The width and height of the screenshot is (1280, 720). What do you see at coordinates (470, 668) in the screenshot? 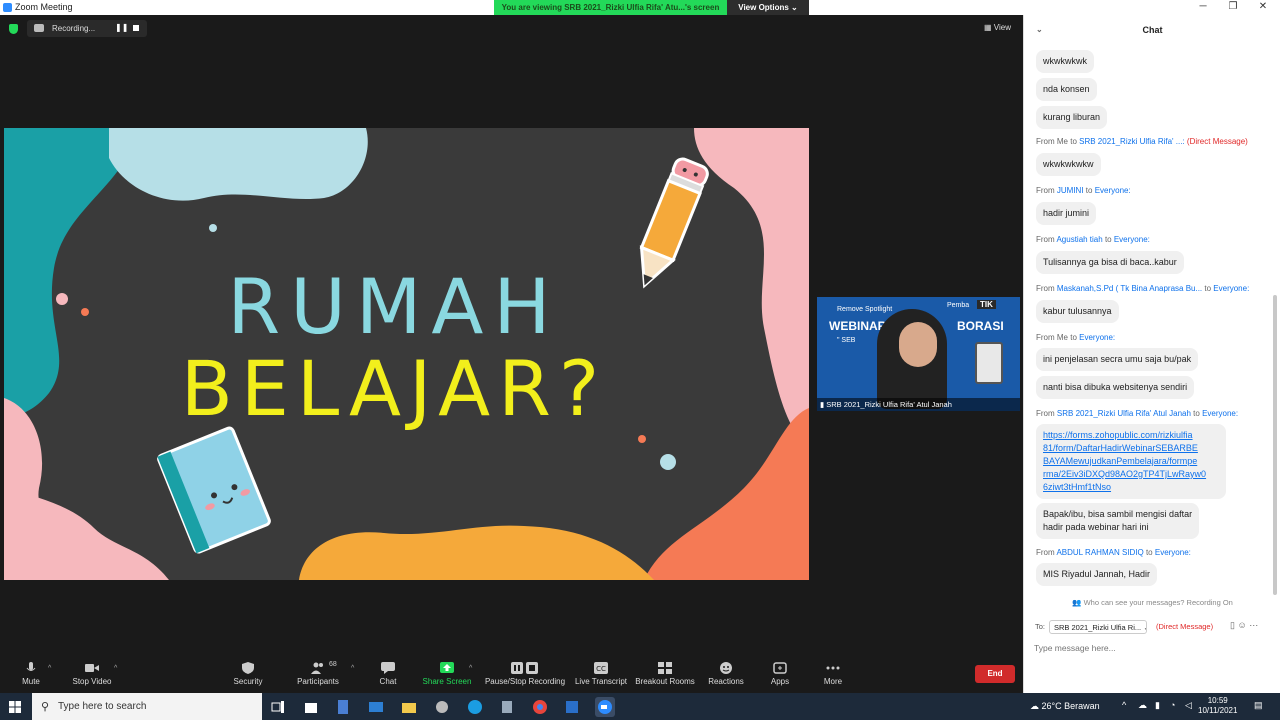
I see `share-options-caret-icon: ^` at bounding box center [470, 668].